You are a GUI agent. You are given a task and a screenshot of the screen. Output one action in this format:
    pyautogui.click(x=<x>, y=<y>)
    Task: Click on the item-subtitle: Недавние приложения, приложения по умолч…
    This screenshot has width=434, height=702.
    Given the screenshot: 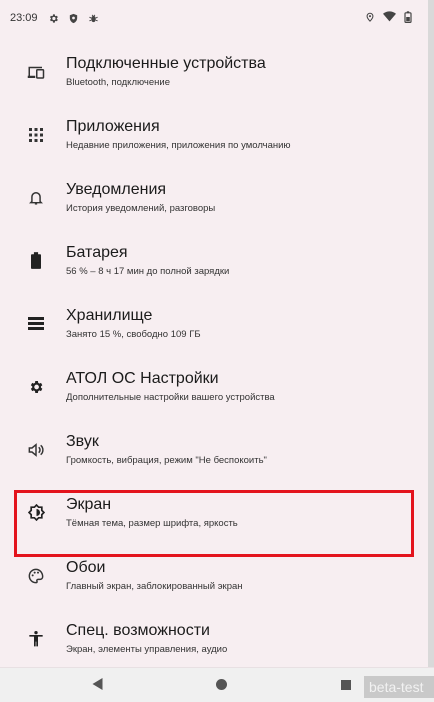 What is the action you would take?
    pyautogui.click(x=178, y=145)
    